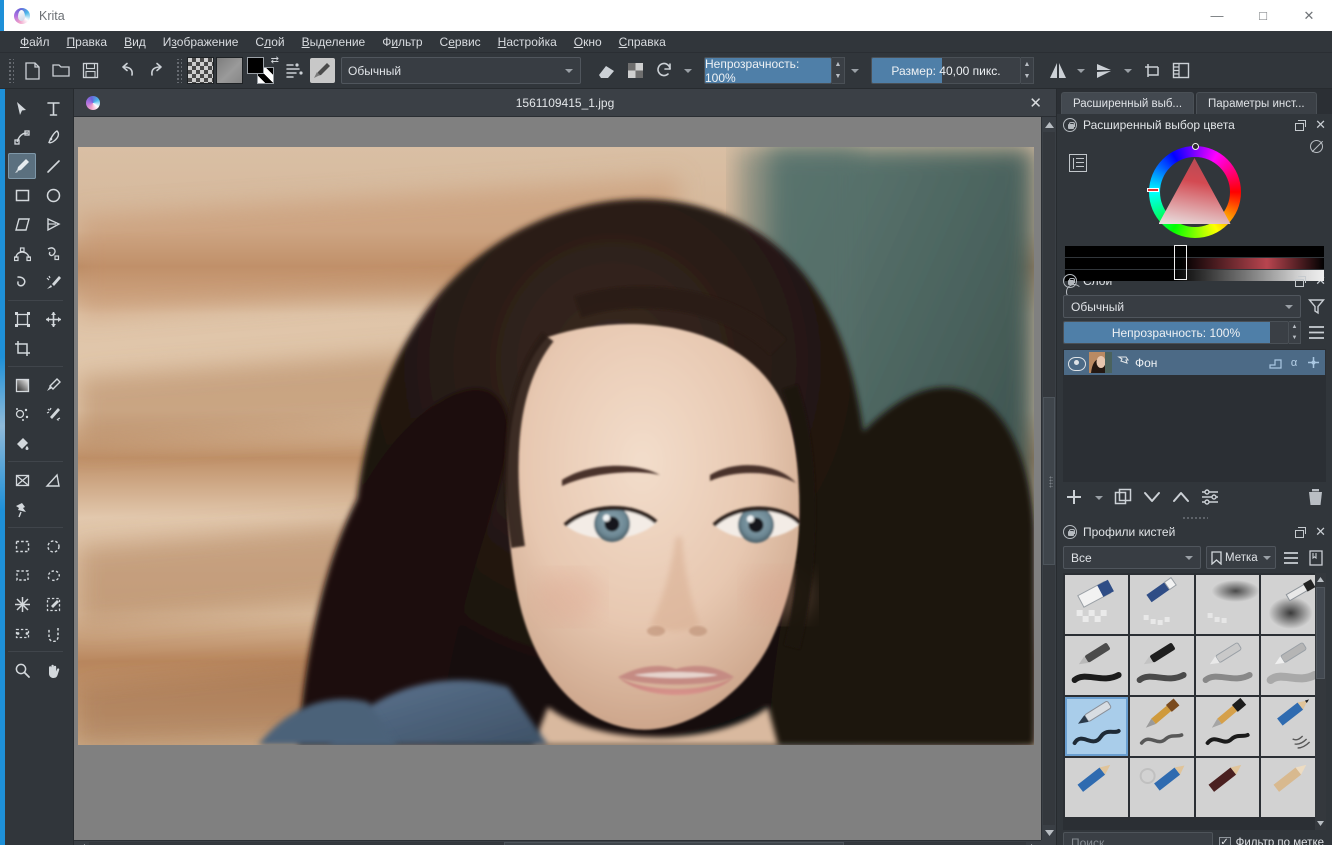 This screenshot has height=845, width=1332. What do you see at coordinates (402, 42) in the screenshot?
I see `menu-filter: Фильтр` at bounding box center [402, 42].